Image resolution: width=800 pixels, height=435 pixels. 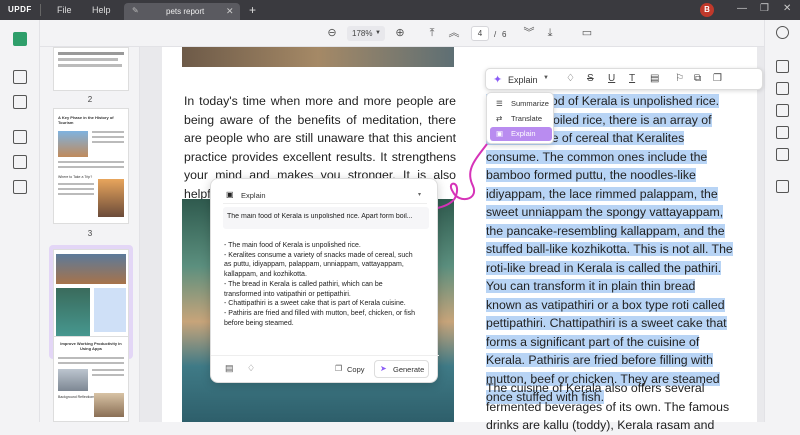 What do you see at coordinates (654, 78) in the screenshot?
I see `comment-icon: ▤` at bounding box center [654, 78].